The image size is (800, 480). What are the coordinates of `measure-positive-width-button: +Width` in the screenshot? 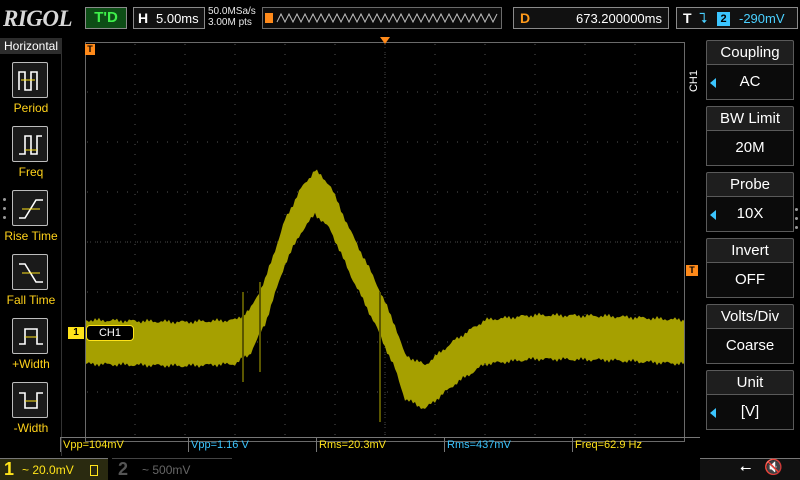 It's located at (31, 345).